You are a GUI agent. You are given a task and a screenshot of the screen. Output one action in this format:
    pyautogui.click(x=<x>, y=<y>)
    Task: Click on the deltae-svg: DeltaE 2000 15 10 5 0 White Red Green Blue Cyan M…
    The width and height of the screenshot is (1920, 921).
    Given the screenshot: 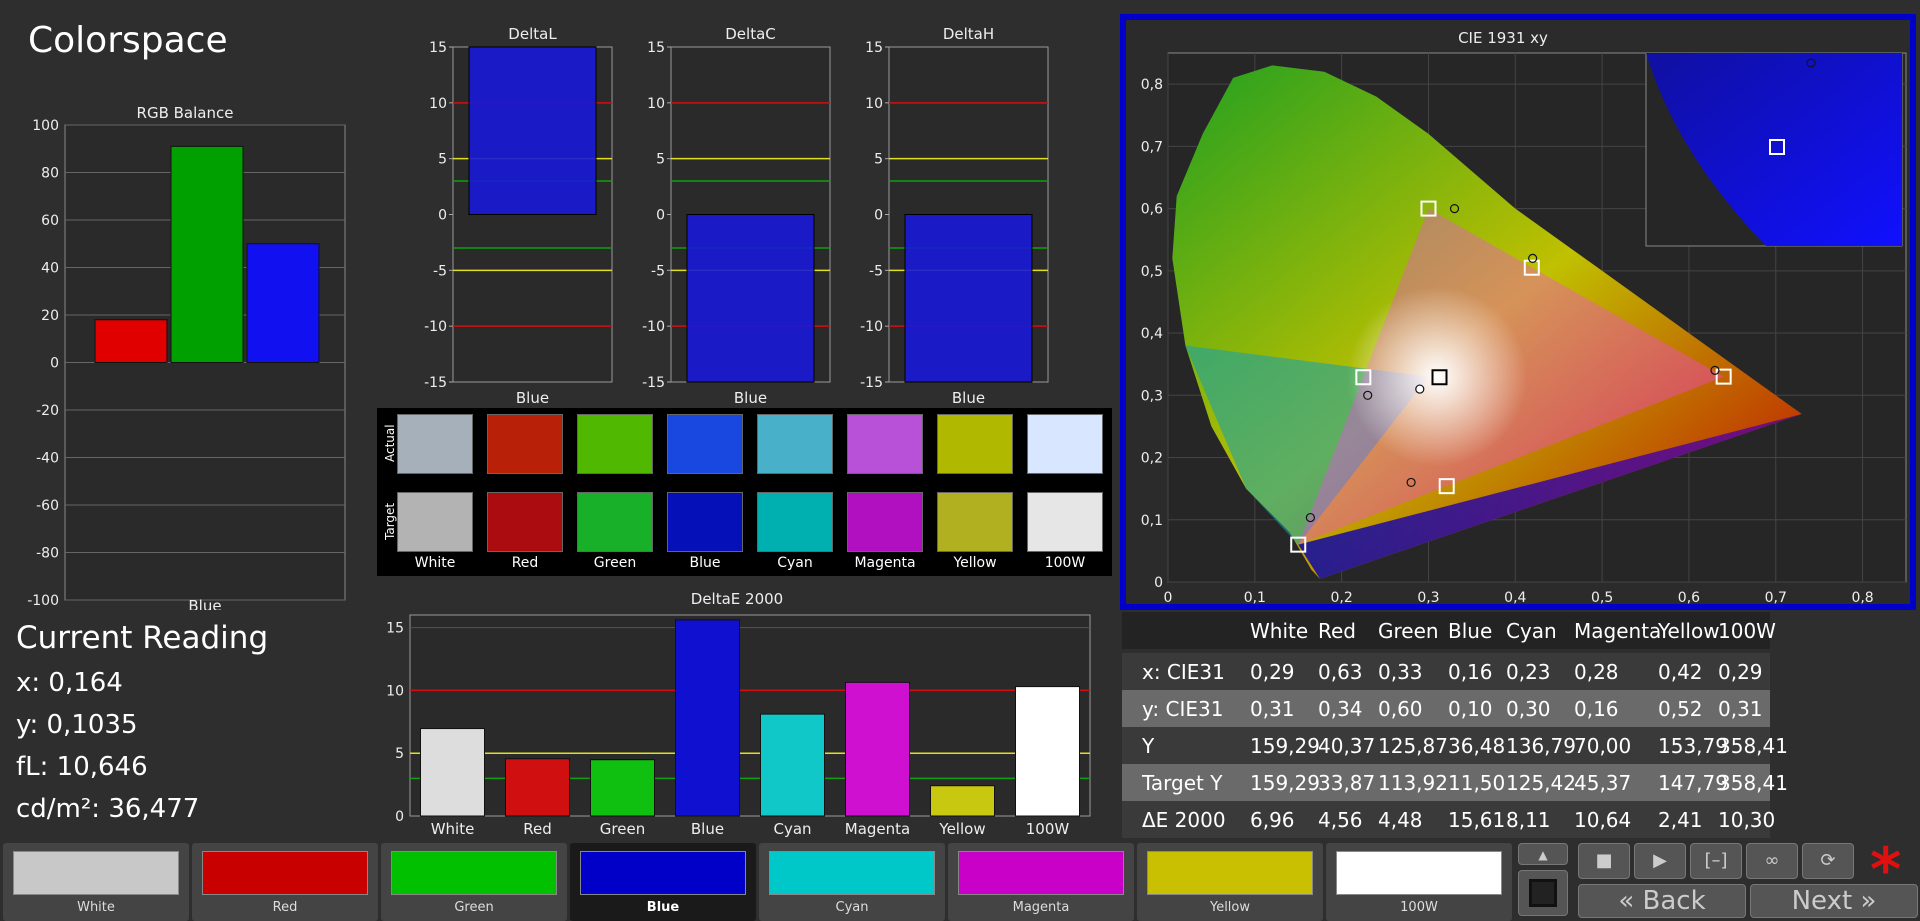 What is the action you would take?
    pyautogui.click(x=738, y=714)
    